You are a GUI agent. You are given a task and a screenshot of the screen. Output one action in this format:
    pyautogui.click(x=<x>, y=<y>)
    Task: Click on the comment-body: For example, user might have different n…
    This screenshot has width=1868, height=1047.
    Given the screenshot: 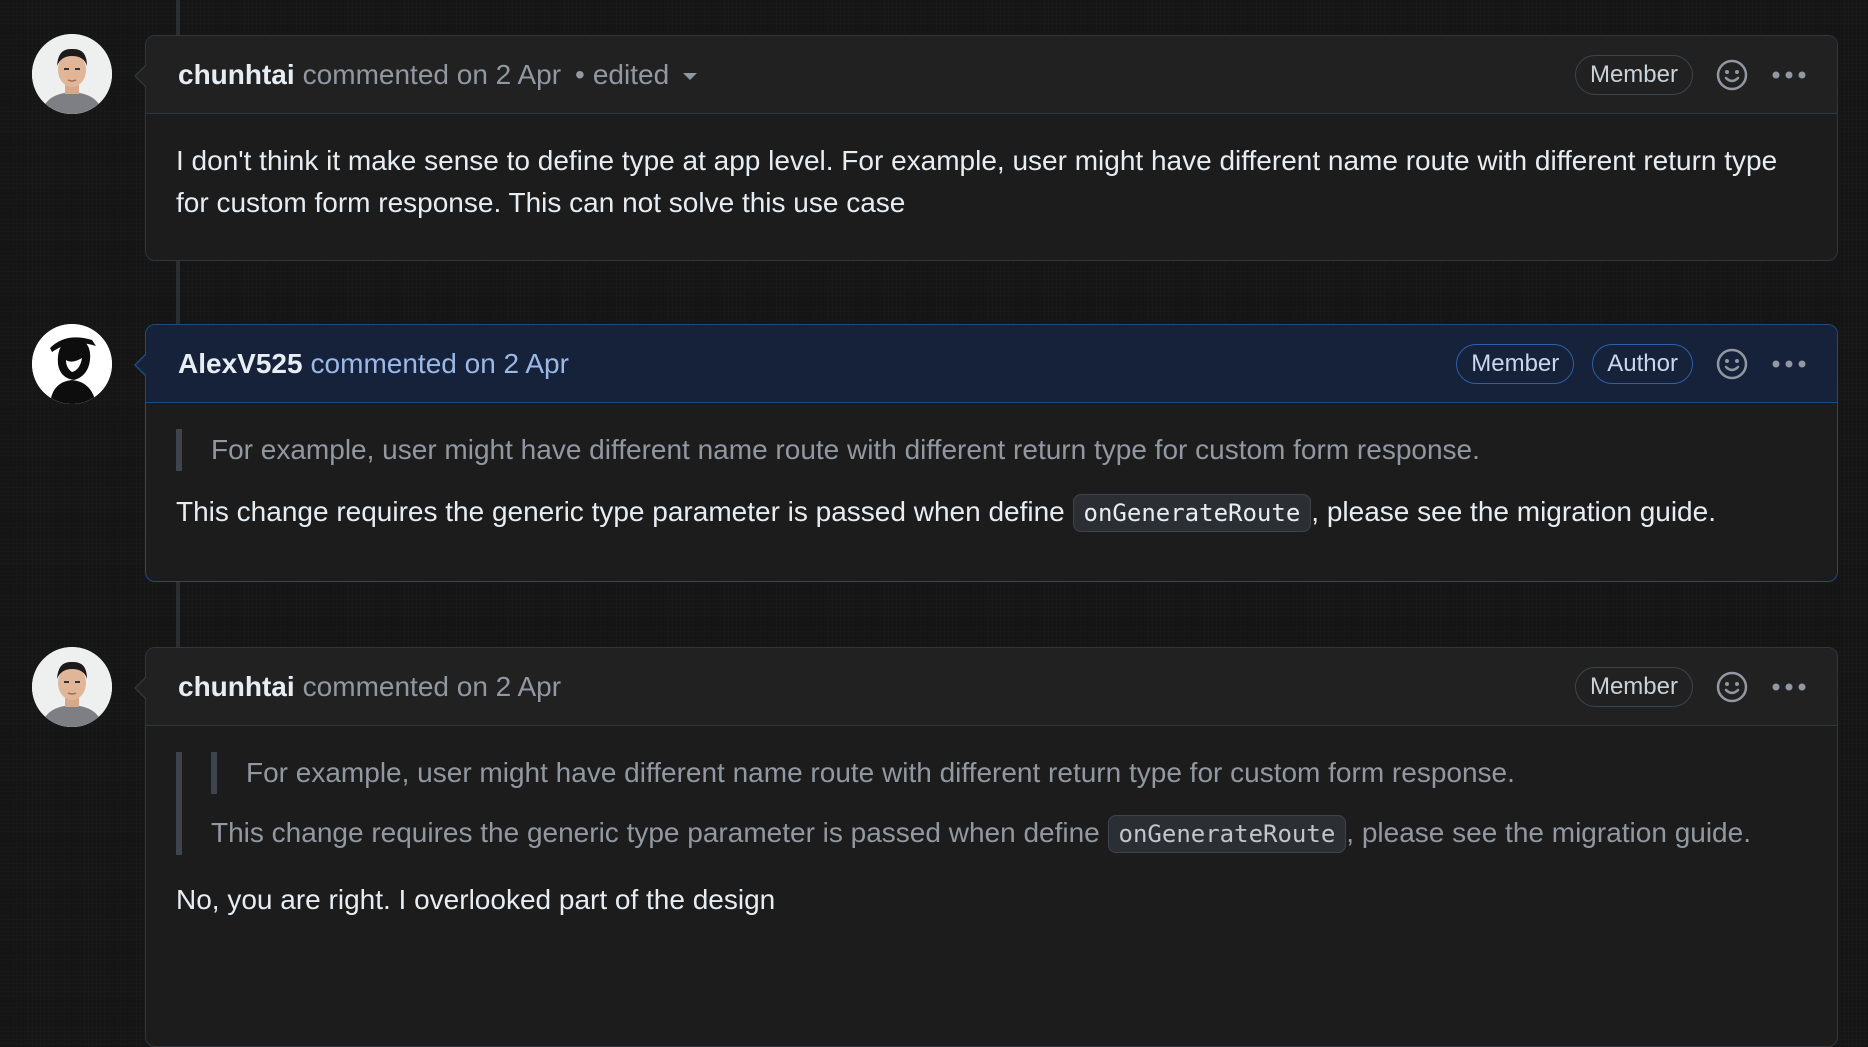 What is the action you would take?
    pyautogui.click(x=991, y=480)
    